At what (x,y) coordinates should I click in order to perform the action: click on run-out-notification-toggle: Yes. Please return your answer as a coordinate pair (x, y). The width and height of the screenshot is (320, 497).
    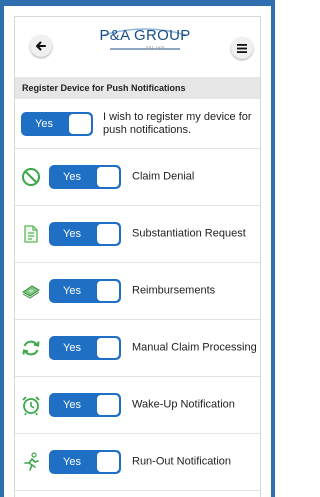
    Looking at the image, I should click on (85, 462).